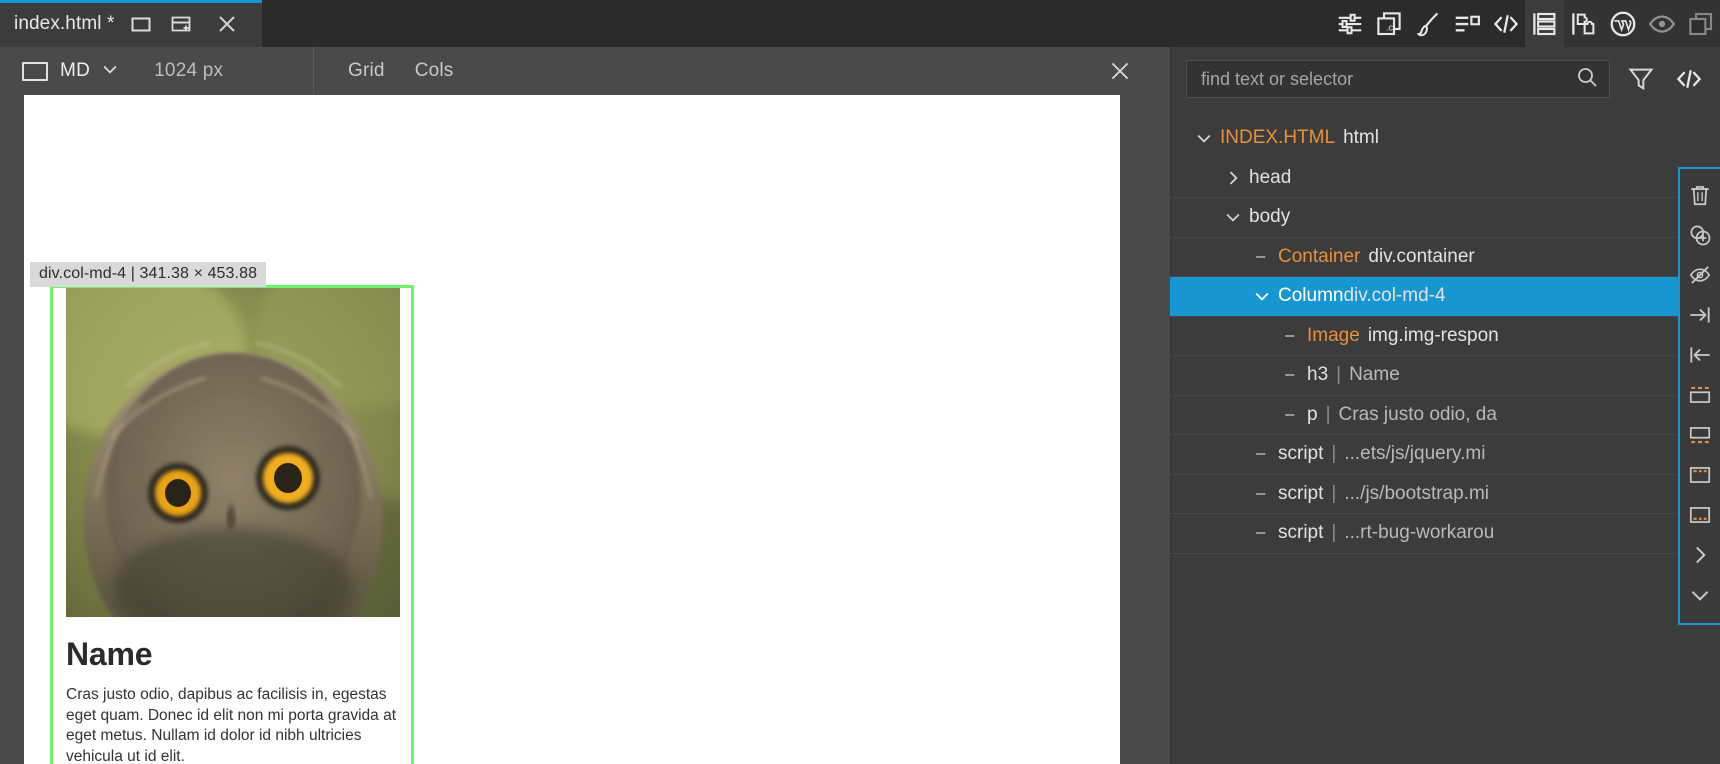  I want to click on css-file-icon: .c, so click(1388, 23).